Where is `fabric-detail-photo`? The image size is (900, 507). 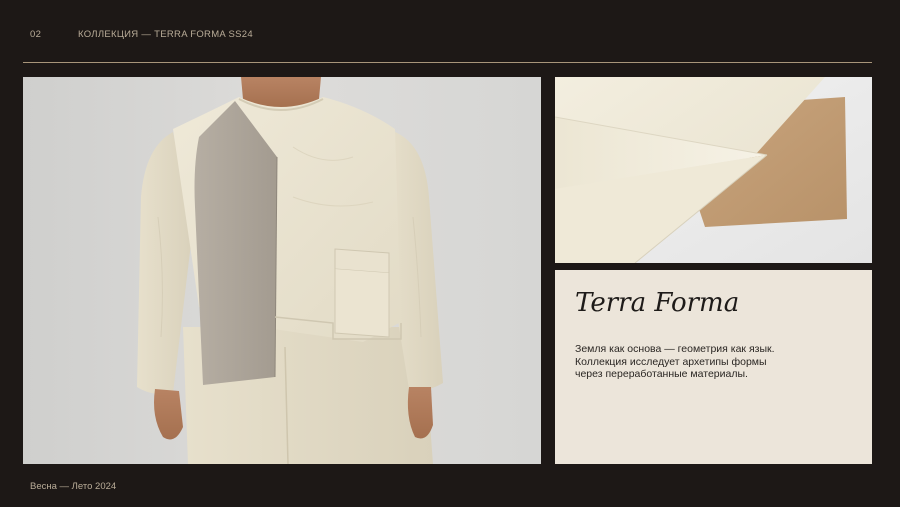 fabric-detail-photo is located at coordinates (713, 170).